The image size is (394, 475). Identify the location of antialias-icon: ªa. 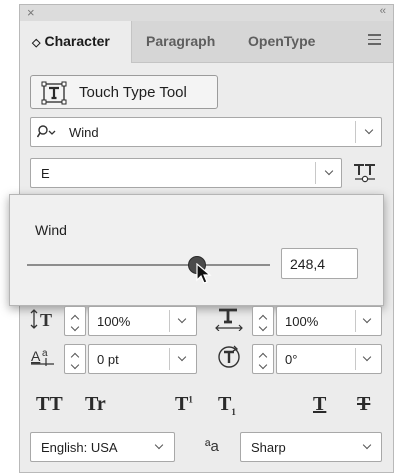
(212, 446).